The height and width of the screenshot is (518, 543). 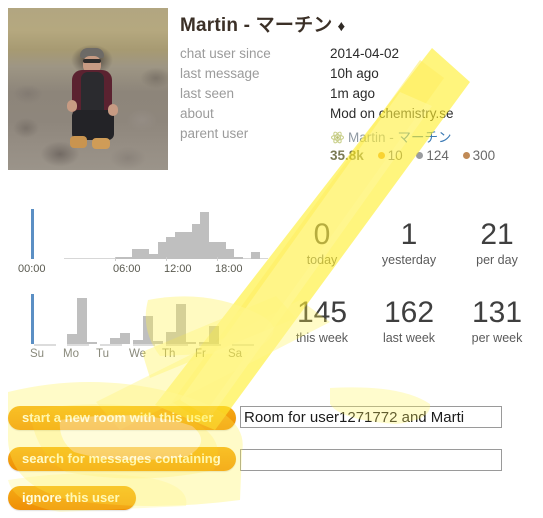 What do you see at coordinates (381, 155) in the screenshot?
I see `gold-badge-icon` at bounding box center [381, 155].